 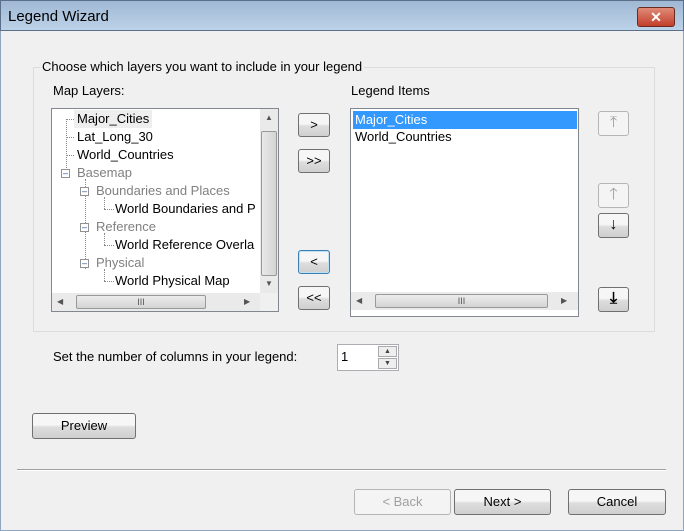 What do you see at coordinates (120, 263) in the screenshot?
I see `tree-item-physical: Physical` at bounding box center [120, 263].